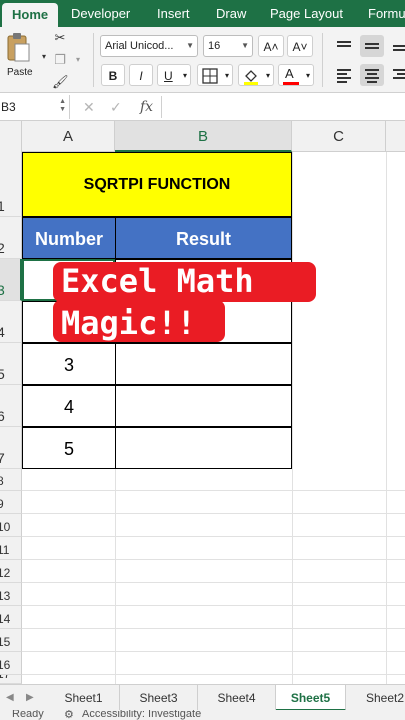  Describe the element at coordinates (267, 75) in the screenshot. I see `chevron-down-icon: ▾` at that location.